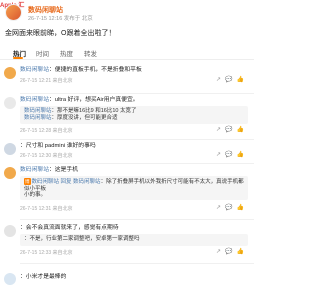 The image size is (320, 290). I want to click on comment-text: 数码闲聊站：这是手机, so click(134, 171).